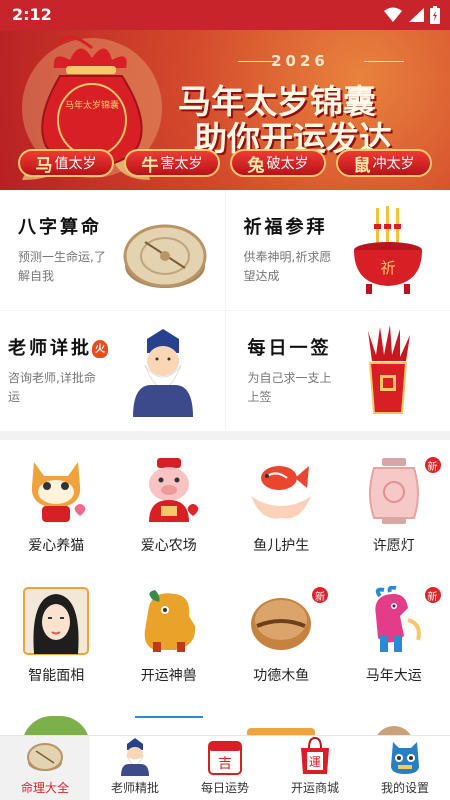 The height and width of the screenshot is (800, 450). I want to click on tab-label: 每日运势, so click(224, 788).